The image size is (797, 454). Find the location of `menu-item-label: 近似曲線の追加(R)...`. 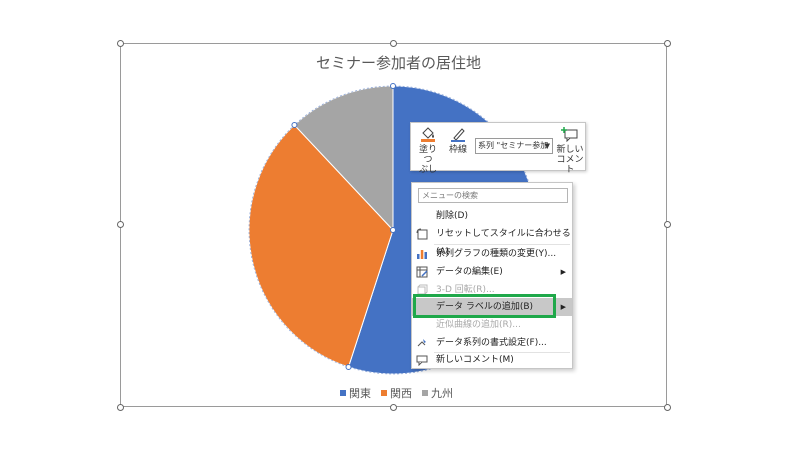

menu-item-label: 近似曲線の追加(R)... is located at coordinates (478, 325).